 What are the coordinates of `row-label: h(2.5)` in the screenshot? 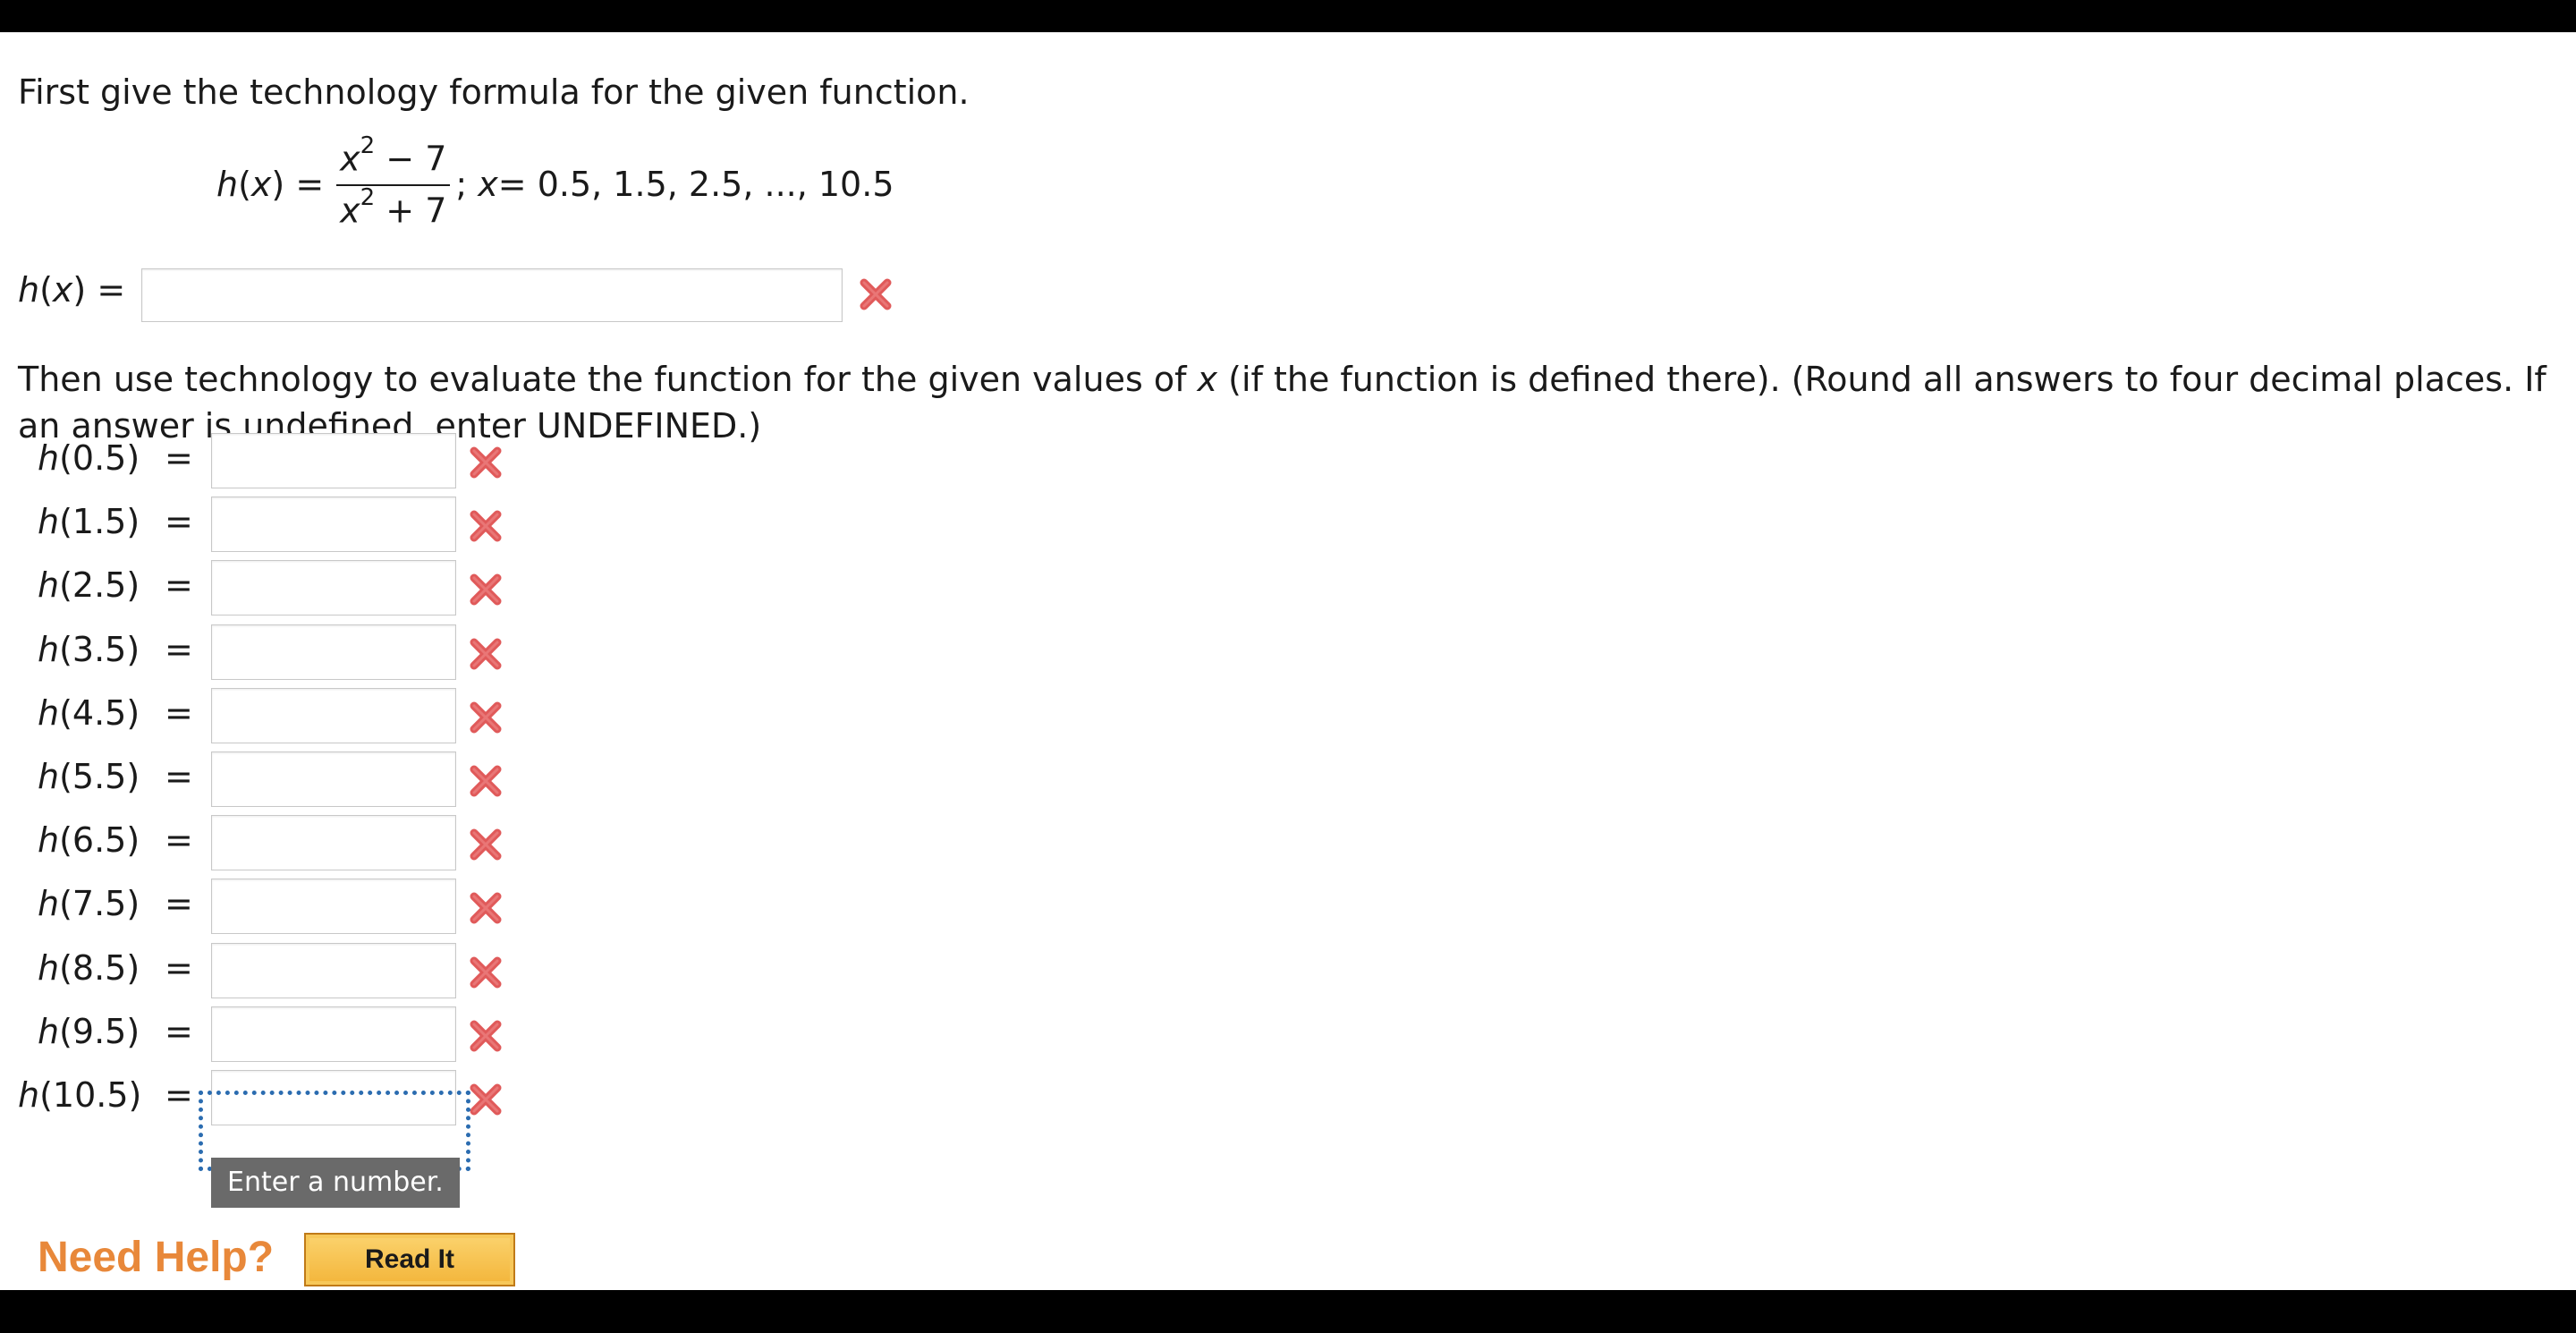 It's located at (89, 585).